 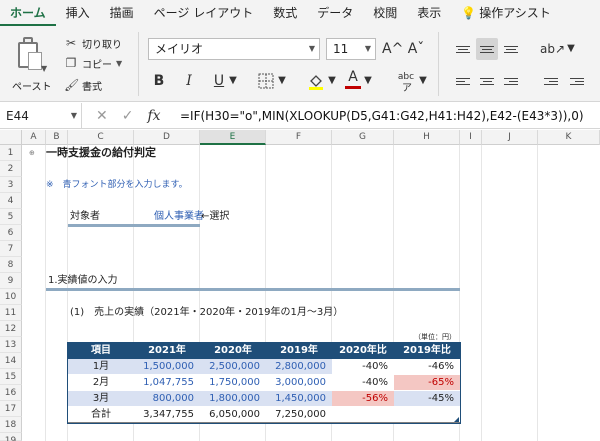 I want to click on row-header-4: 4, so click(x=11, y=201).